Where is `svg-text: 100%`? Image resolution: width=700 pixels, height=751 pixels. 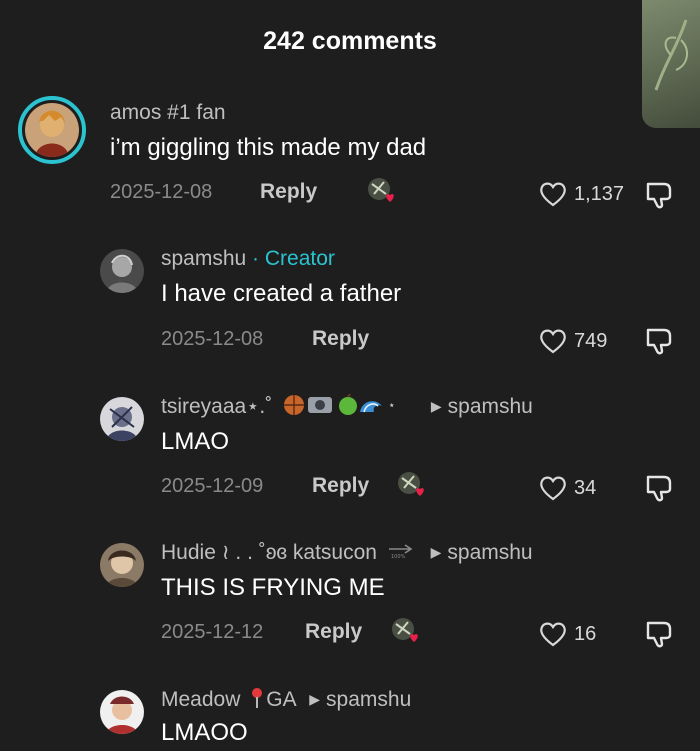 svg-text: 100% is located at coordinates (398, 556).